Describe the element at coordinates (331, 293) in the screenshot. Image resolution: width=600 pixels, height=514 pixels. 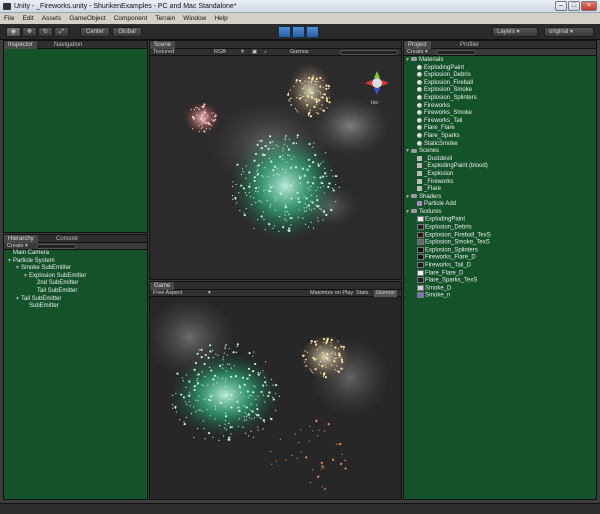
I see `maximize-on-play-button: Maximize on Play` at that location.